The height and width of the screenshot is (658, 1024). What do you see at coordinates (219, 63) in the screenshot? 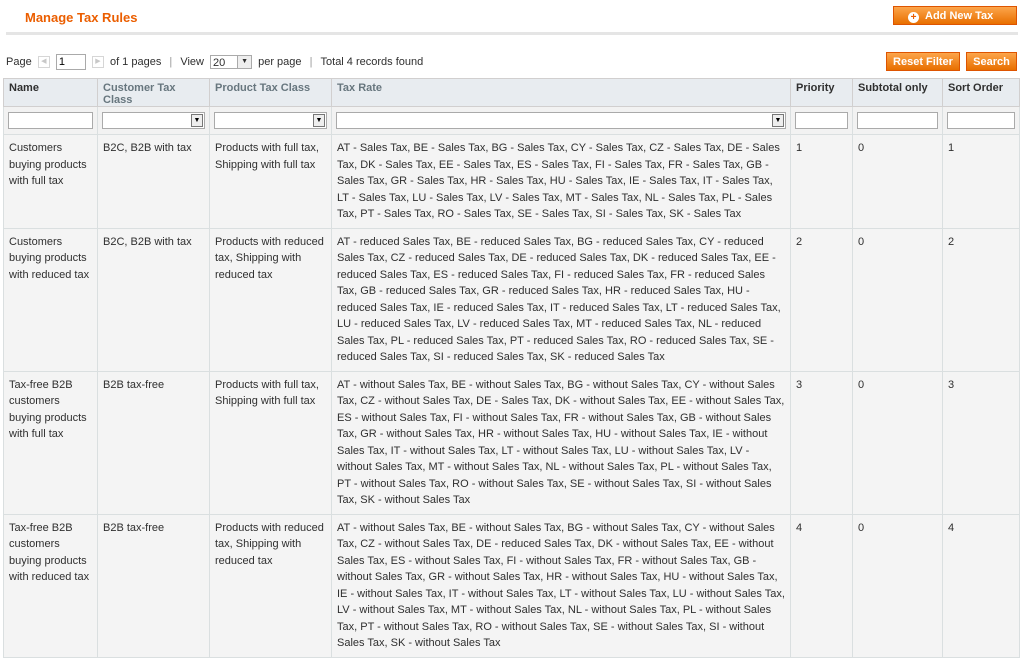
I see `per-page-value: 20` at bounding box center [219, 63].